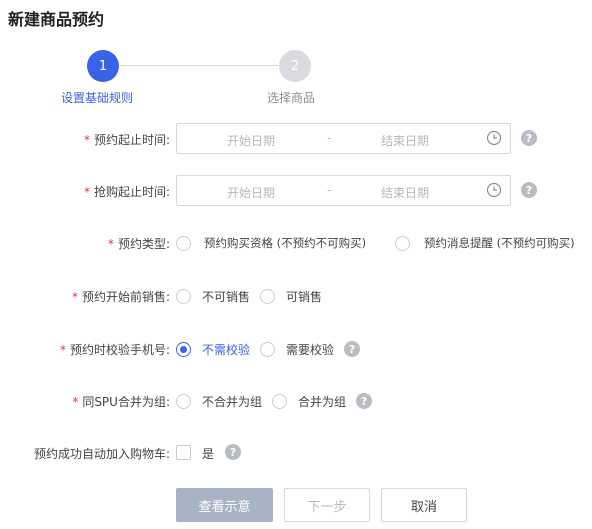  What do you see at coordinates (103, 66) in the screenshot?
I see `step-1-indicator: 1` at bounding box center [103, 66].